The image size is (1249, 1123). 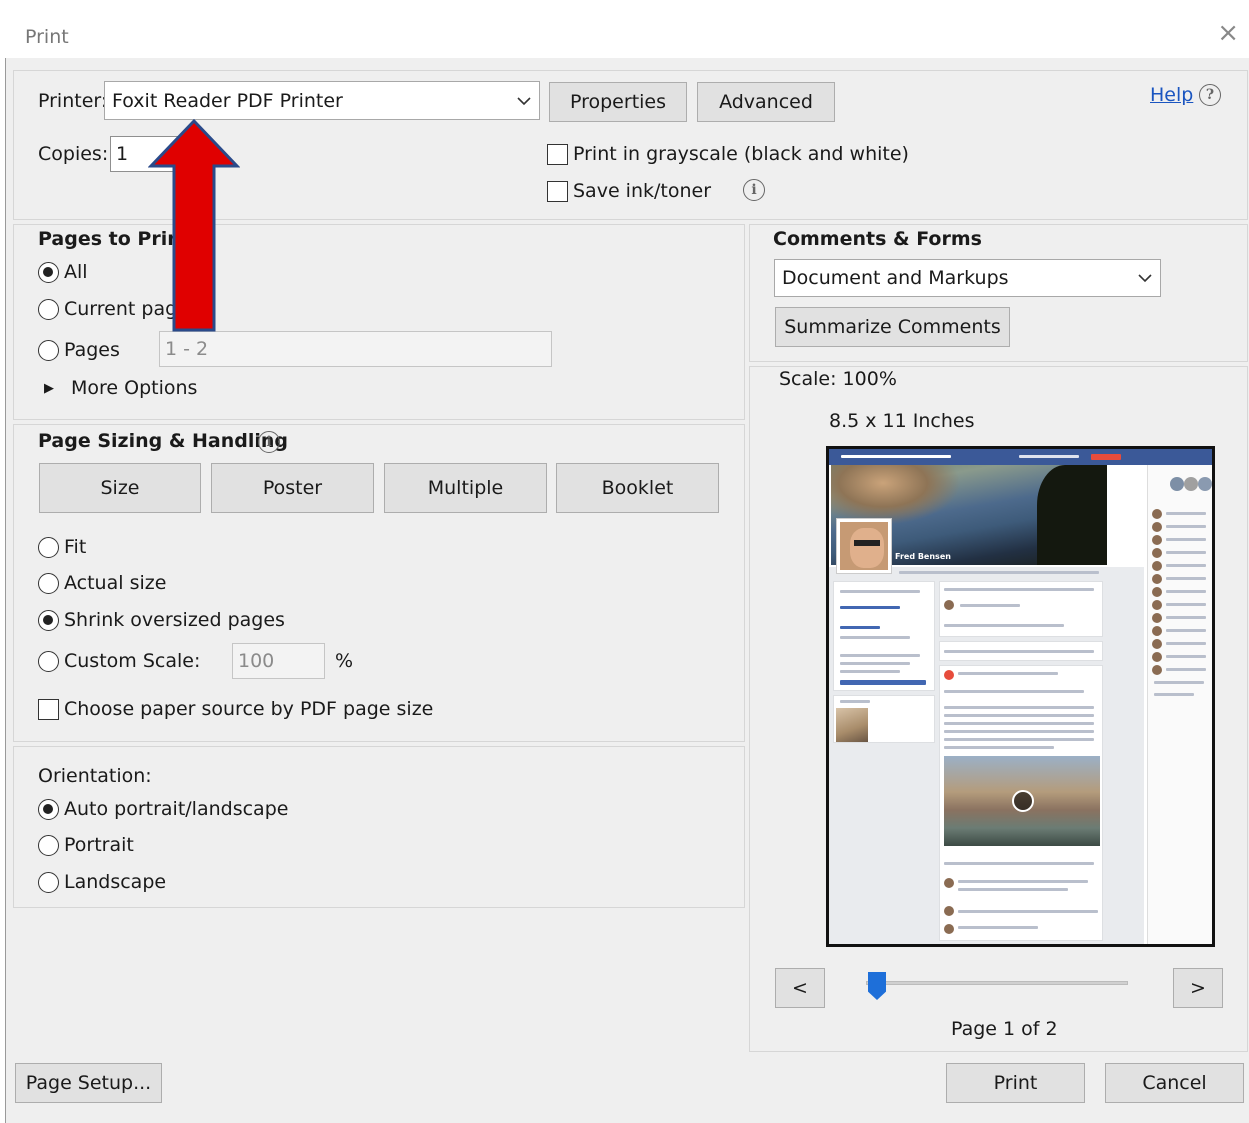 What do you see at coordinates (49, 388) in the screenshot?
I see `triangle-right-icon: ▶` at bounding box center [49, 388].